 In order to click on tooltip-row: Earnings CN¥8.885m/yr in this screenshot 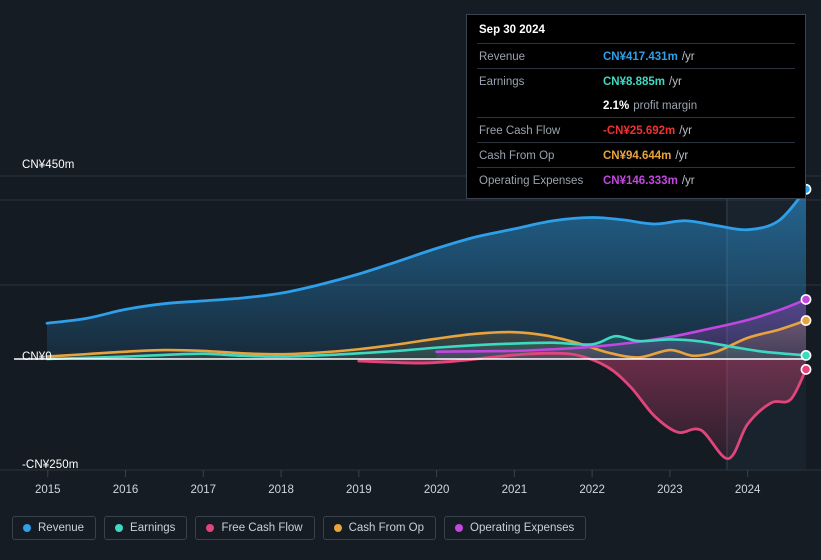, I will do `click(636, 80)`.